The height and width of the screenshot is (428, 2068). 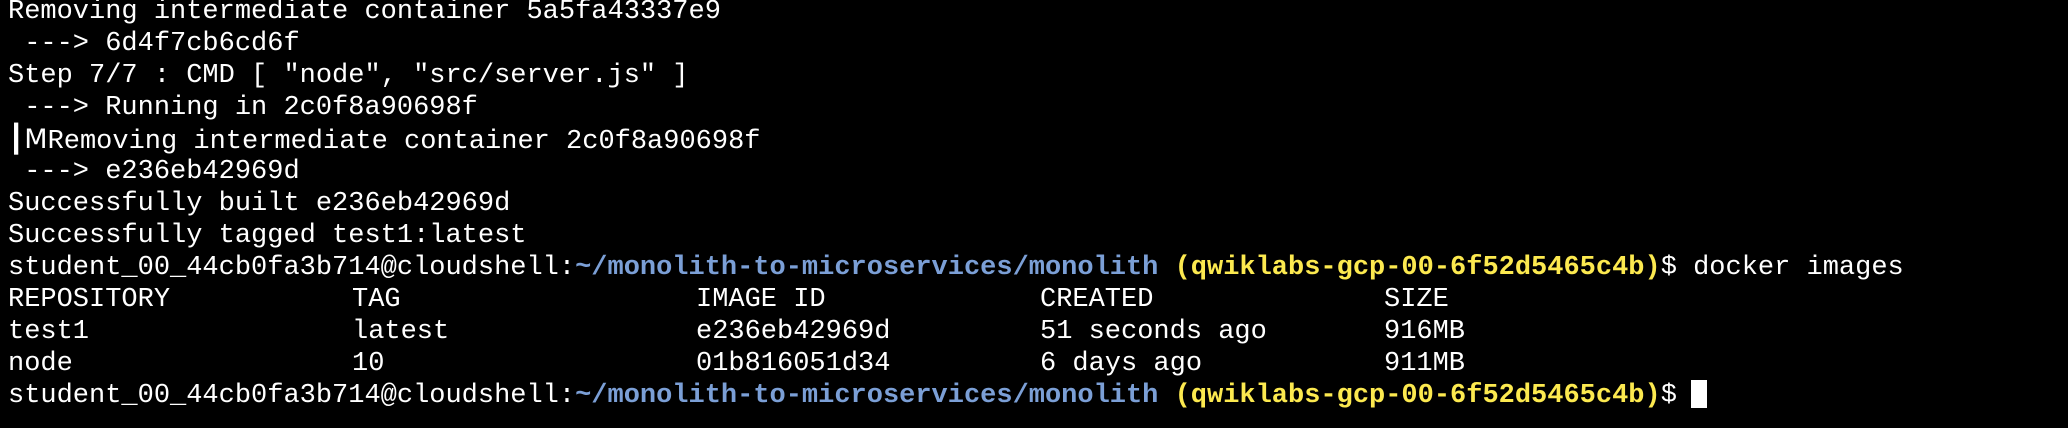 What do you see at coordinates (1425, 332) in the screenshot?
I see `cell-size: 916MB` at bounding box center [1425, 332].